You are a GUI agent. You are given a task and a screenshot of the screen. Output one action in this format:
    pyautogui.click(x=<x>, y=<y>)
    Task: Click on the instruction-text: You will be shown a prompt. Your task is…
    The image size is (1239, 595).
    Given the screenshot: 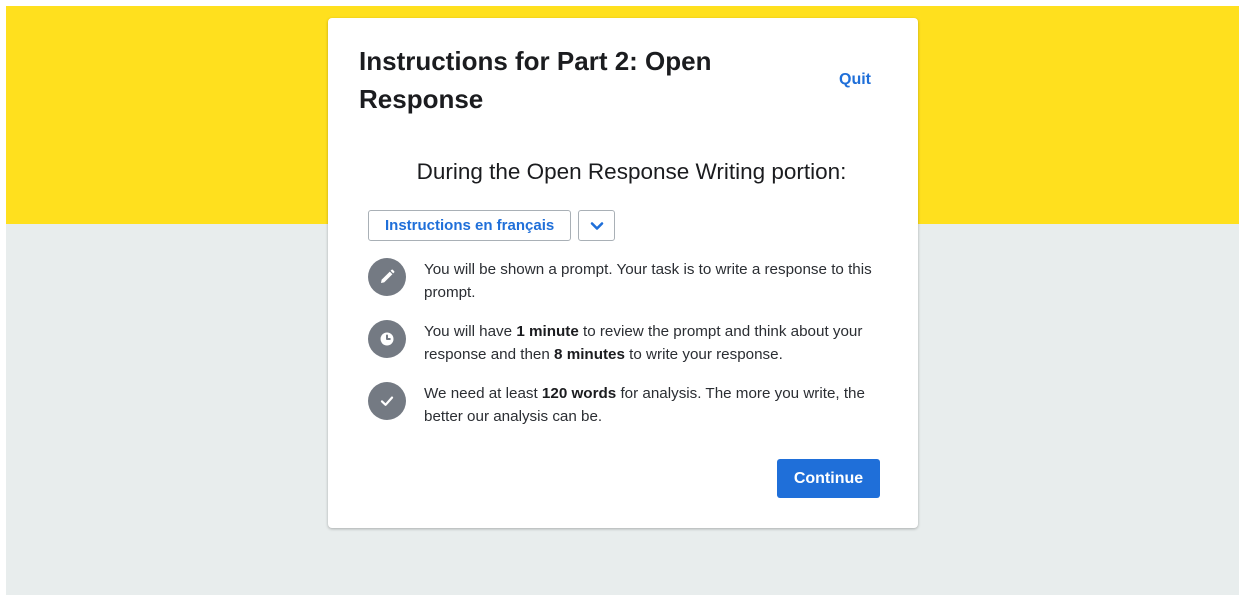 What is the action you would take?
    pyautogui.click(x=648, y=281)
    